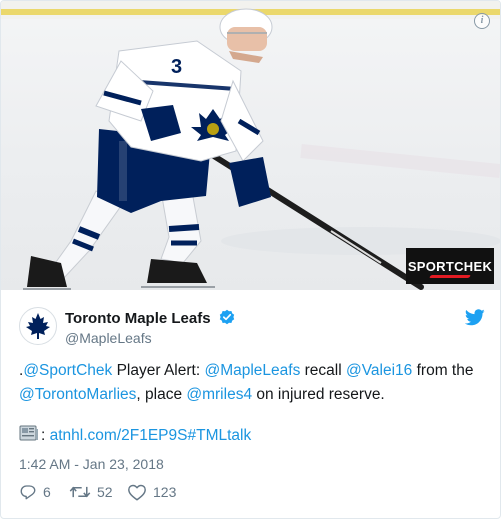  Describe the element at coordinates (91, 464) in the screenshot. I see `timestamp: 1:42 AM - Jan 23, 2018` at that location.